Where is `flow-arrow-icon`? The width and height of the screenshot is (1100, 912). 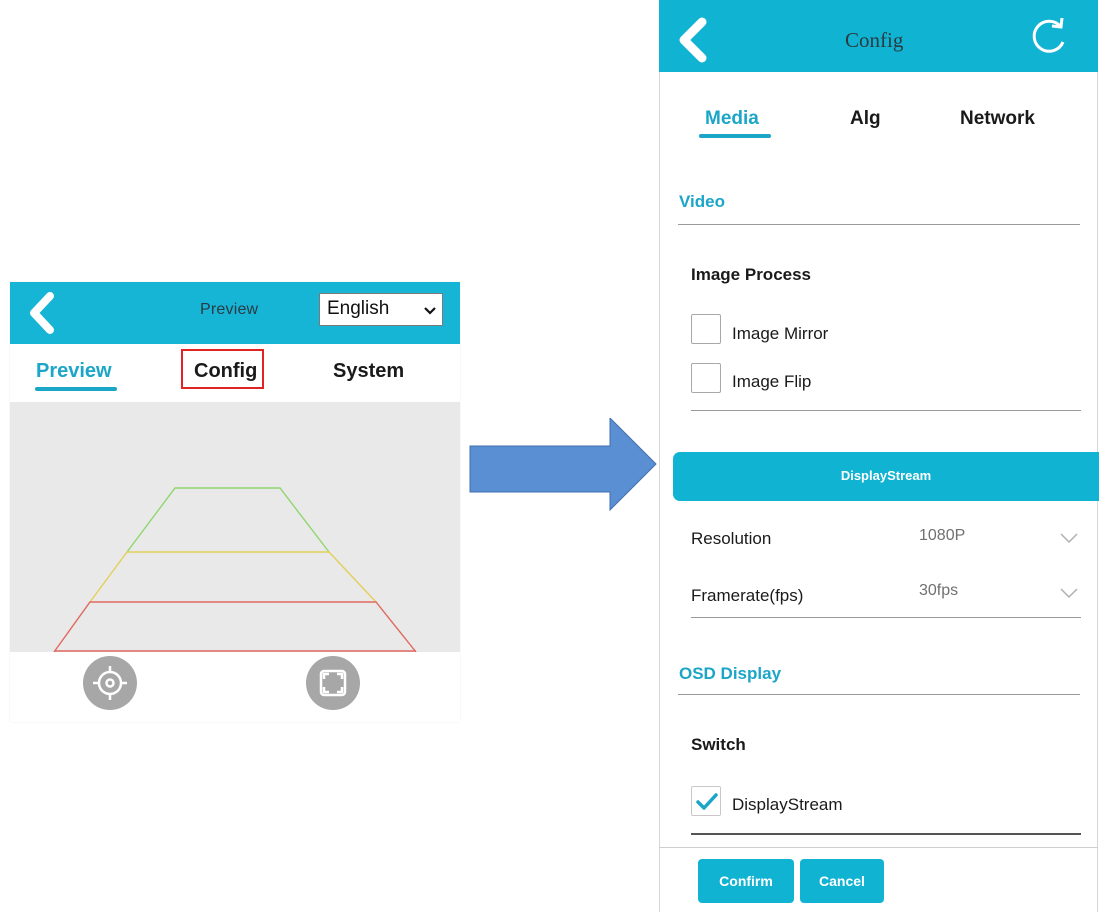
flow-arrow-icon is located at coordinates (563, 465).